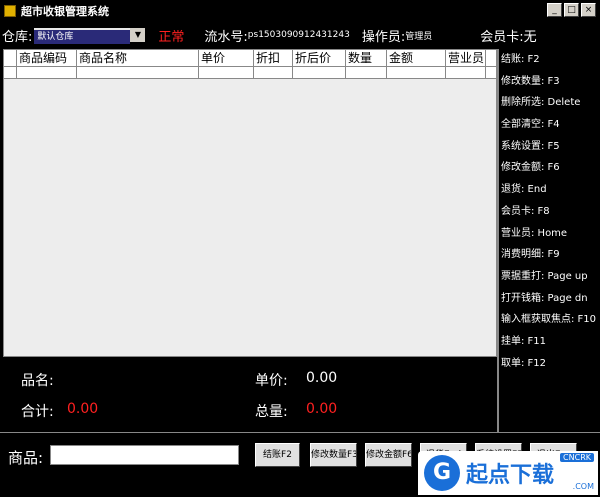 Image resolution: width=600 pixels, height=497 pixels. Describe the element at coordinates (26, 458) in the screenshot. I see `goods-label: 商品:` at that location.